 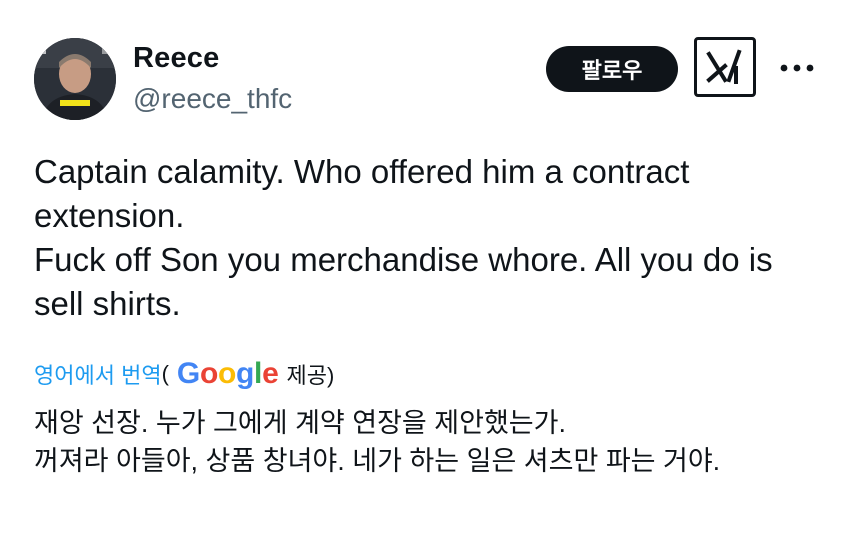 I want to click on translated-text-line: 재앙 선장. 누가 그에게 계약 연장을 제안했는가., so click(x=300, y=423).